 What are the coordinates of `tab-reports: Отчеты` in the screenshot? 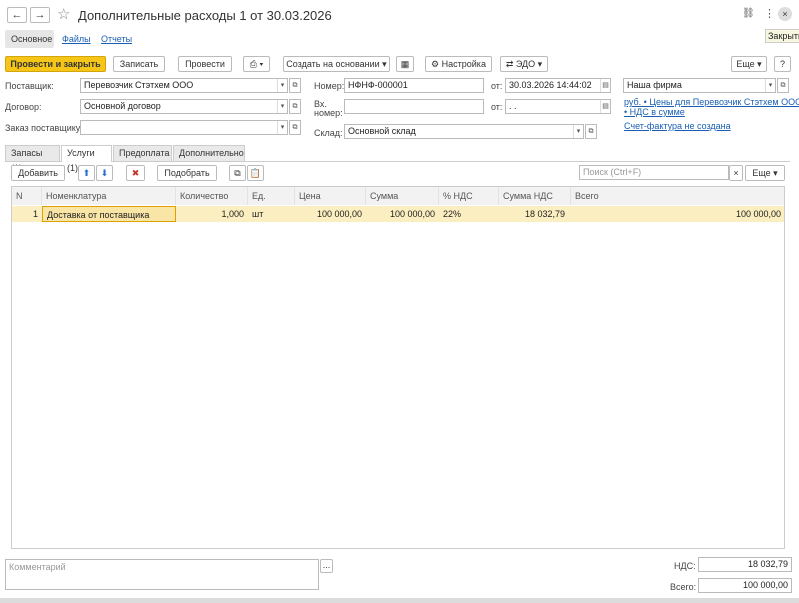 It's located at (116, 39).